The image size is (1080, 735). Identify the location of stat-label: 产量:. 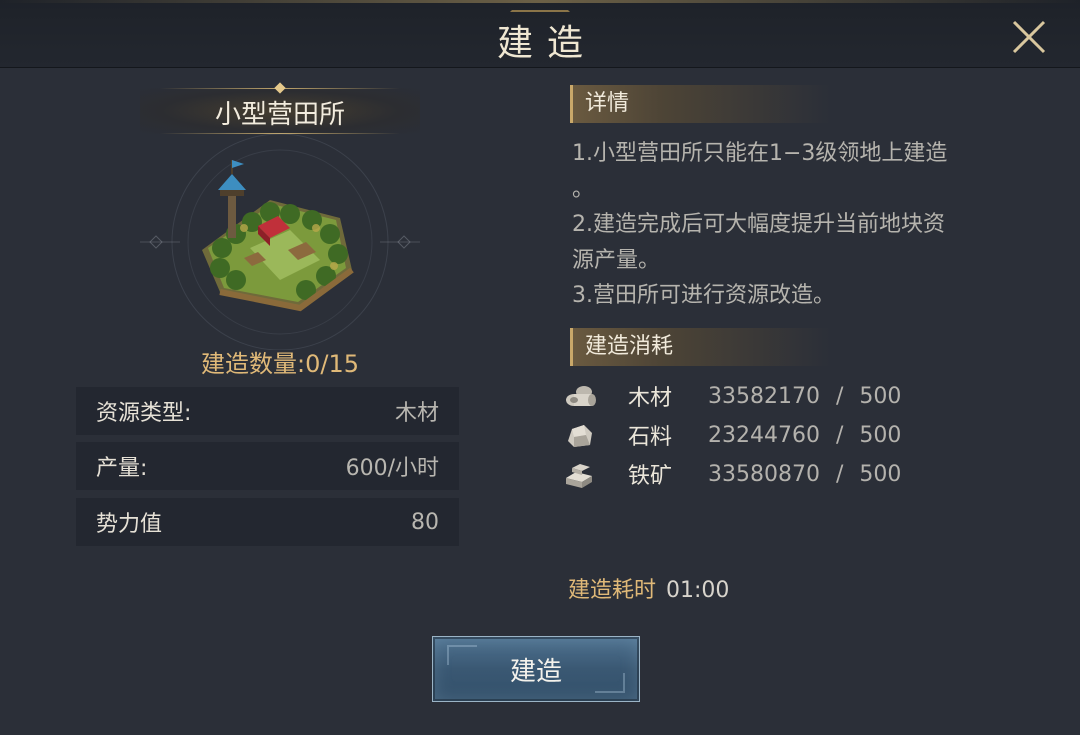
(122, 468).